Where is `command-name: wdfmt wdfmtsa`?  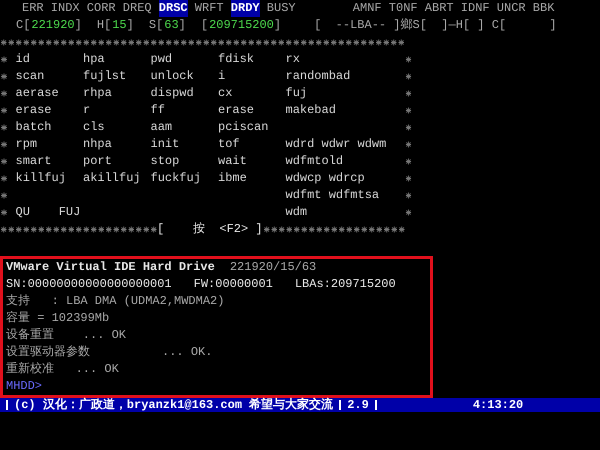
command-name: wdfmt wdfmtsa is located at coordinates (333, 195).